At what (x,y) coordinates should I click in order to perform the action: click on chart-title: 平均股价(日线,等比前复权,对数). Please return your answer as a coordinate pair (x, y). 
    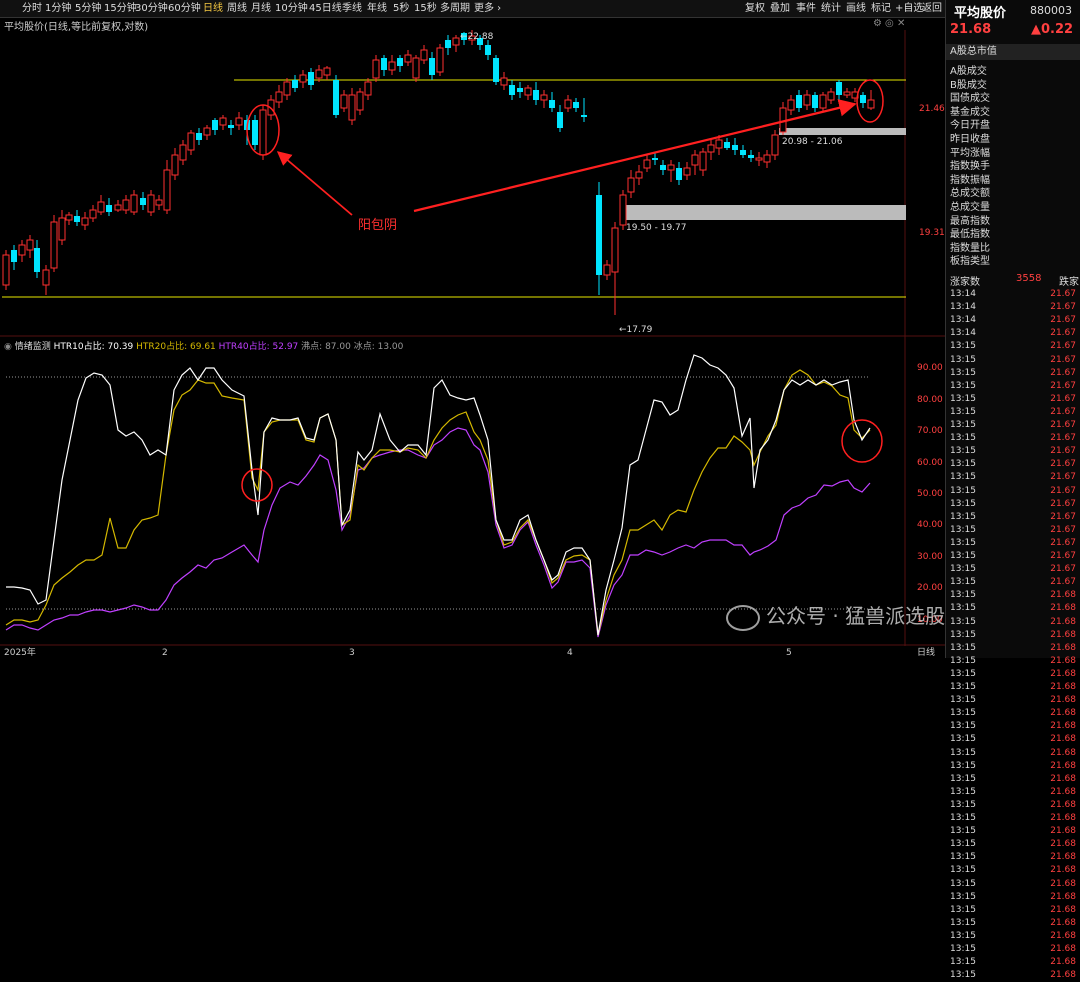
    Looking at the image, I should click on (76, 27).